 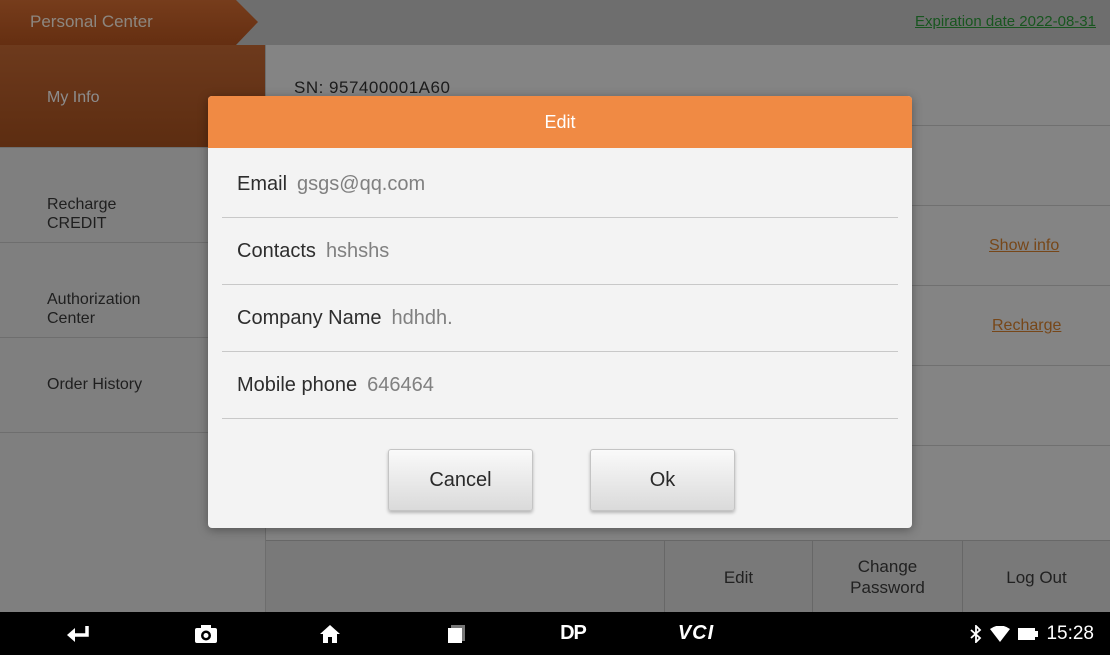 What do you see at coordinates (422, 318) in the screenshot?
I see `company-name-value: hdhdh.` at bounding box center [422, 318].